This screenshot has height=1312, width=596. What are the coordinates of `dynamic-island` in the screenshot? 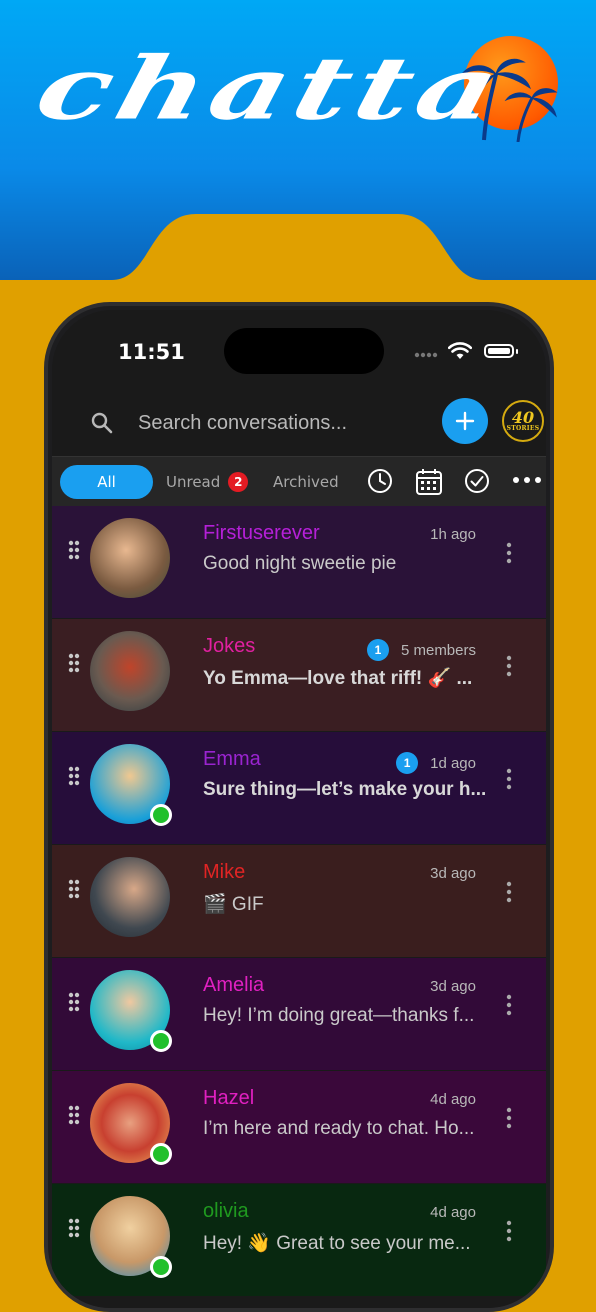 It's located at (304, 351).